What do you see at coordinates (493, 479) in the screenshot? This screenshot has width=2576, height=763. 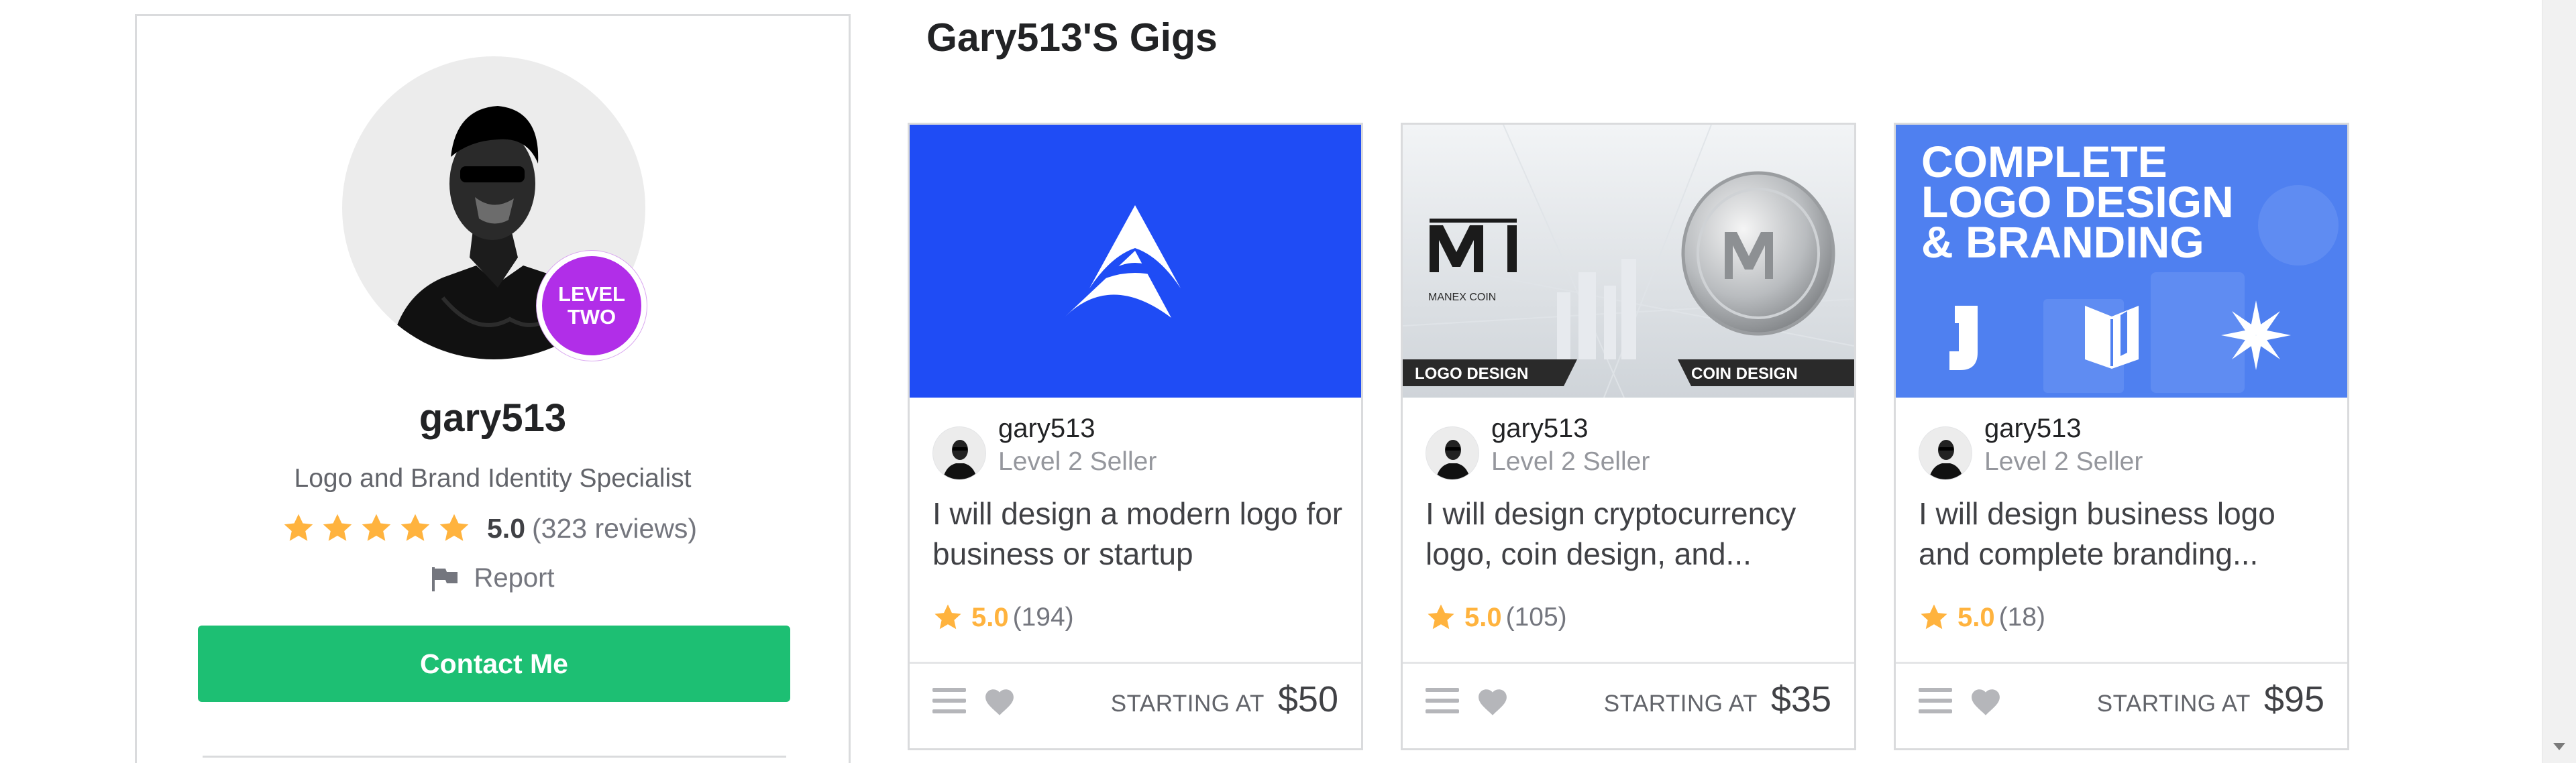 I see `profile-tagline: Logo and Brand Identity Specialist` at bounding box center [493, 479].